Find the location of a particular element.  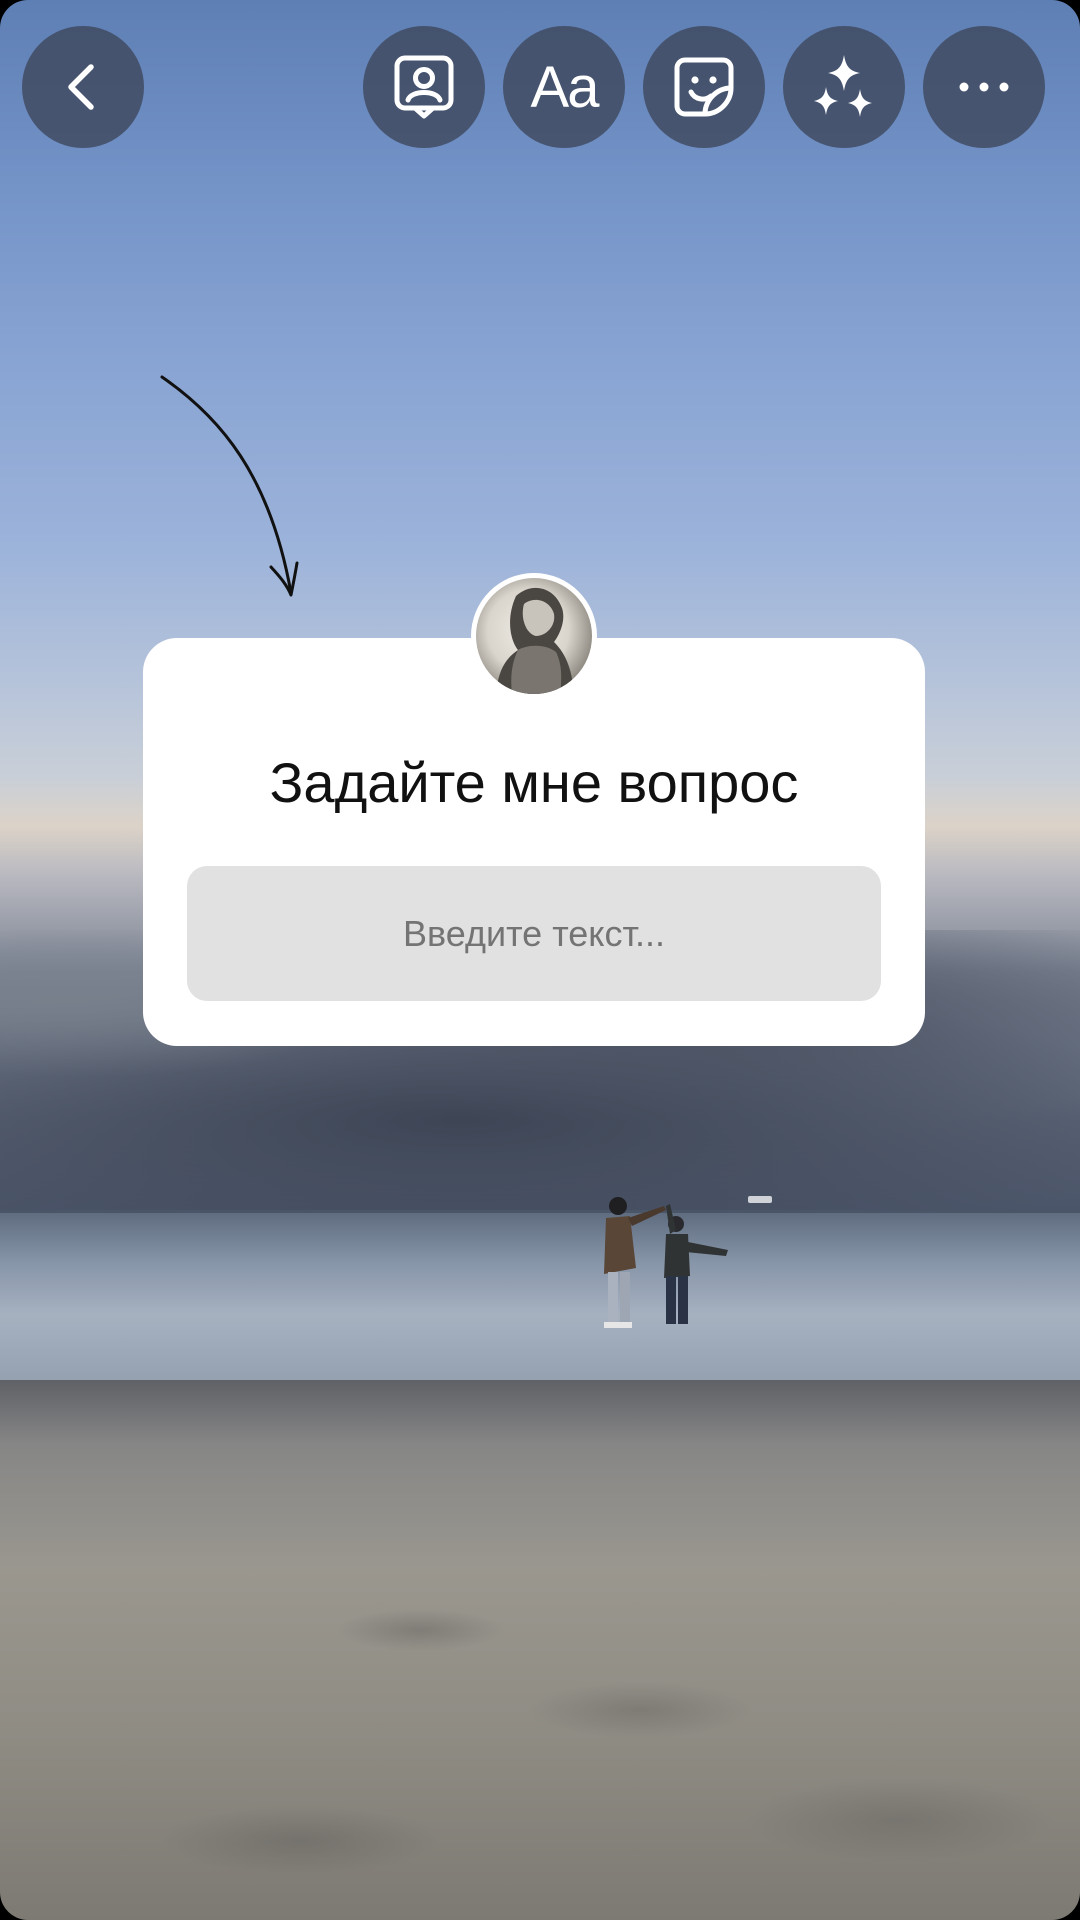

dancing-couple is located at coordinates (666, 1262).